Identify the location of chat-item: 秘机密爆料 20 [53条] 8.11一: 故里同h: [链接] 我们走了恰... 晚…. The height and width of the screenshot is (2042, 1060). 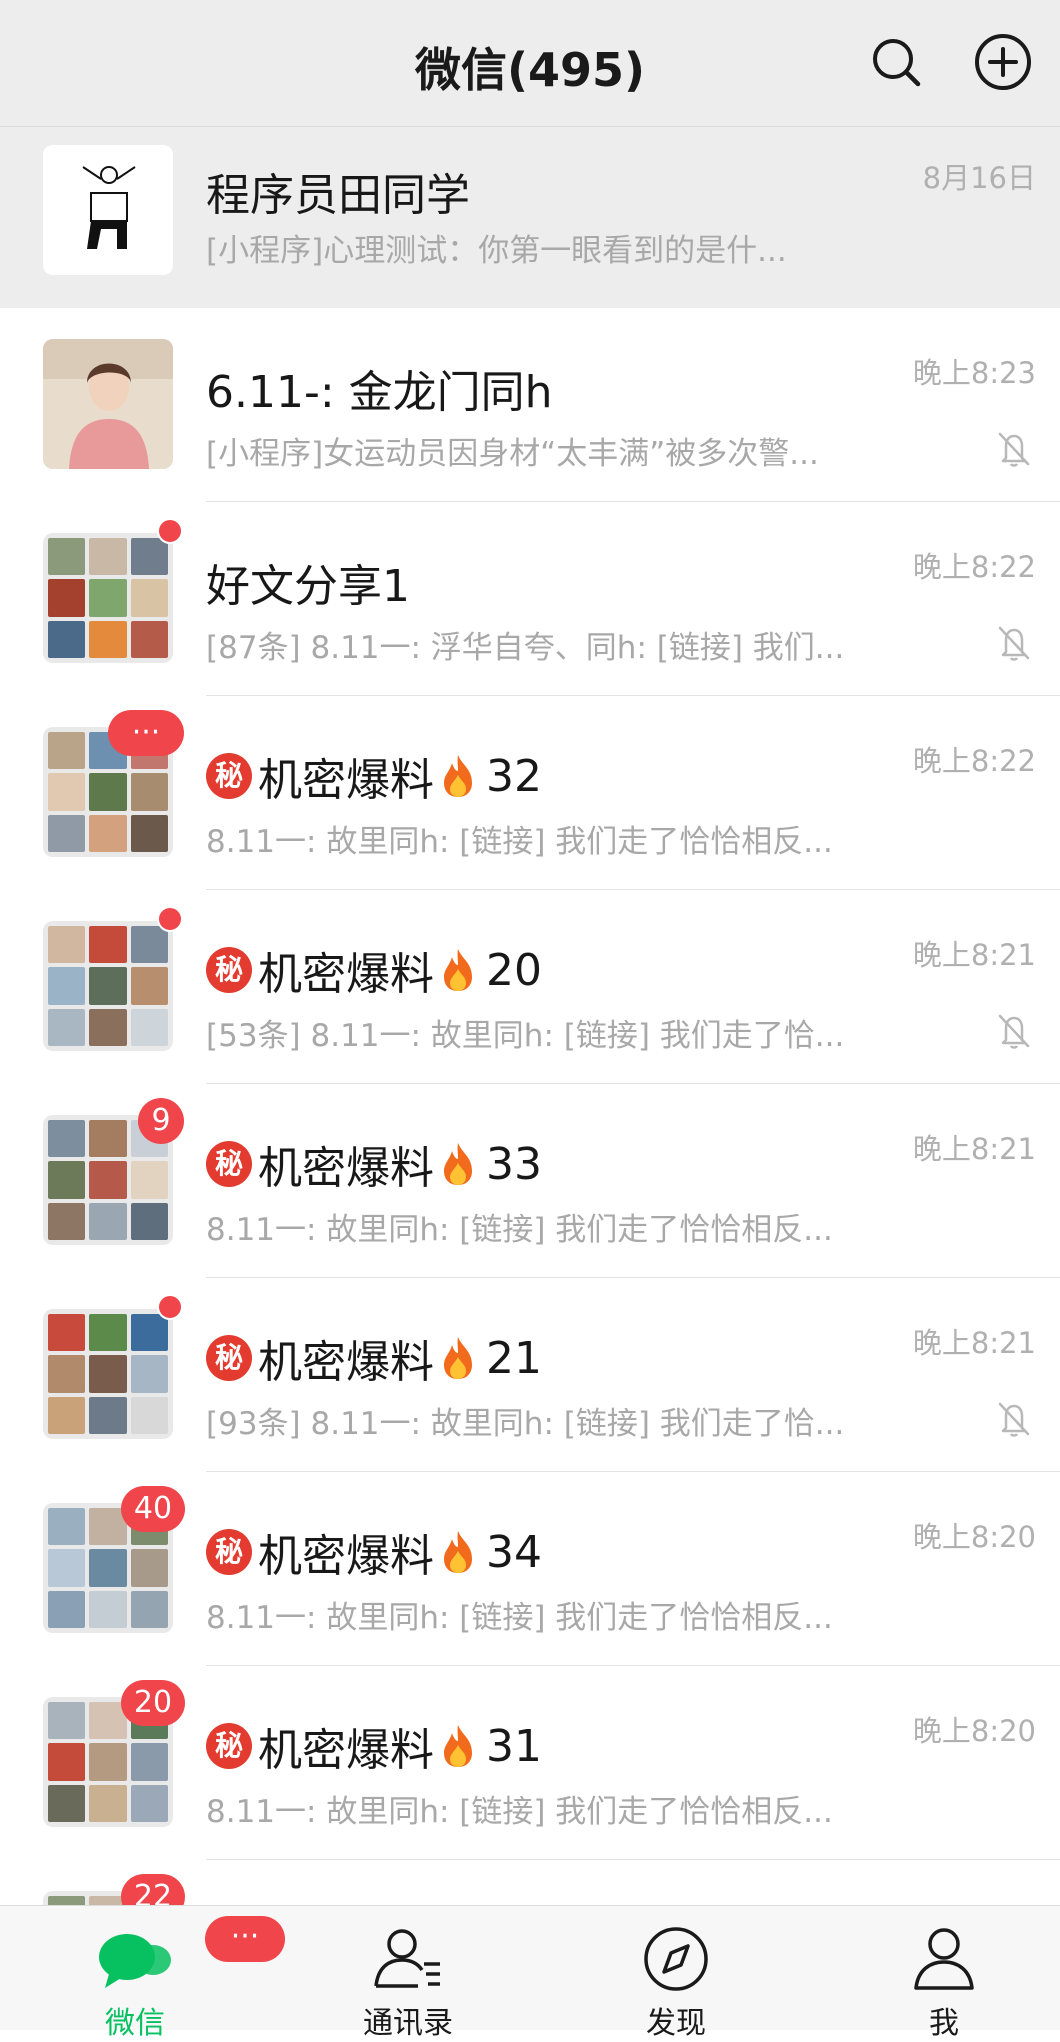
(530, 987).